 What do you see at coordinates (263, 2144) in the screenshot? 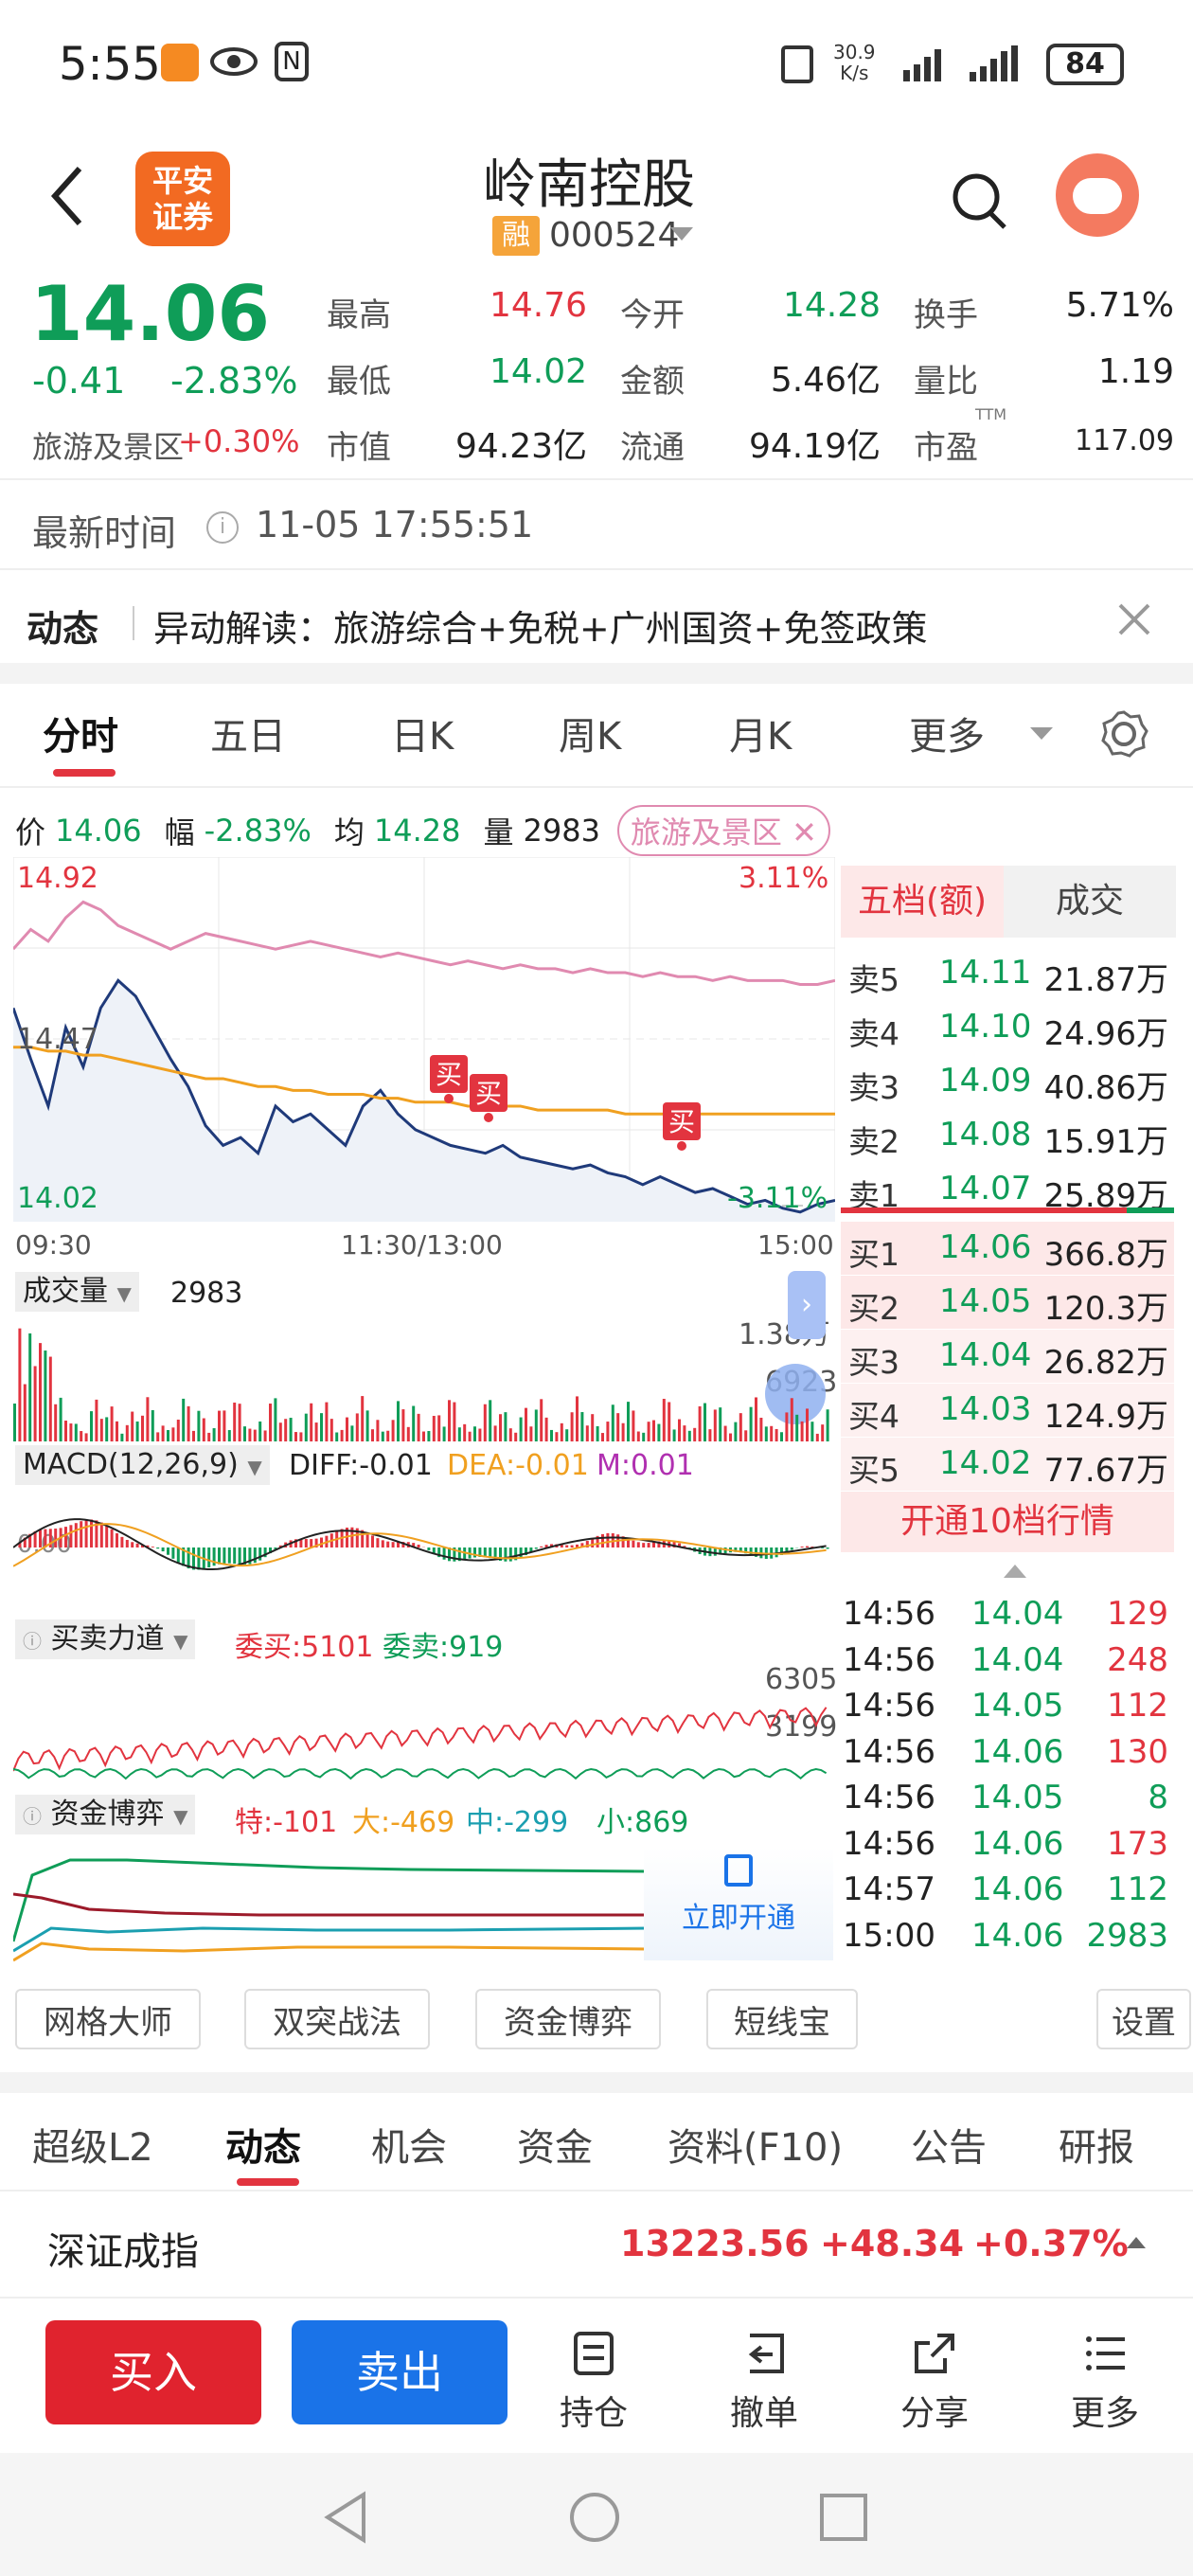
I see `tab-news: 动态` at bounding box center [263, 2144].